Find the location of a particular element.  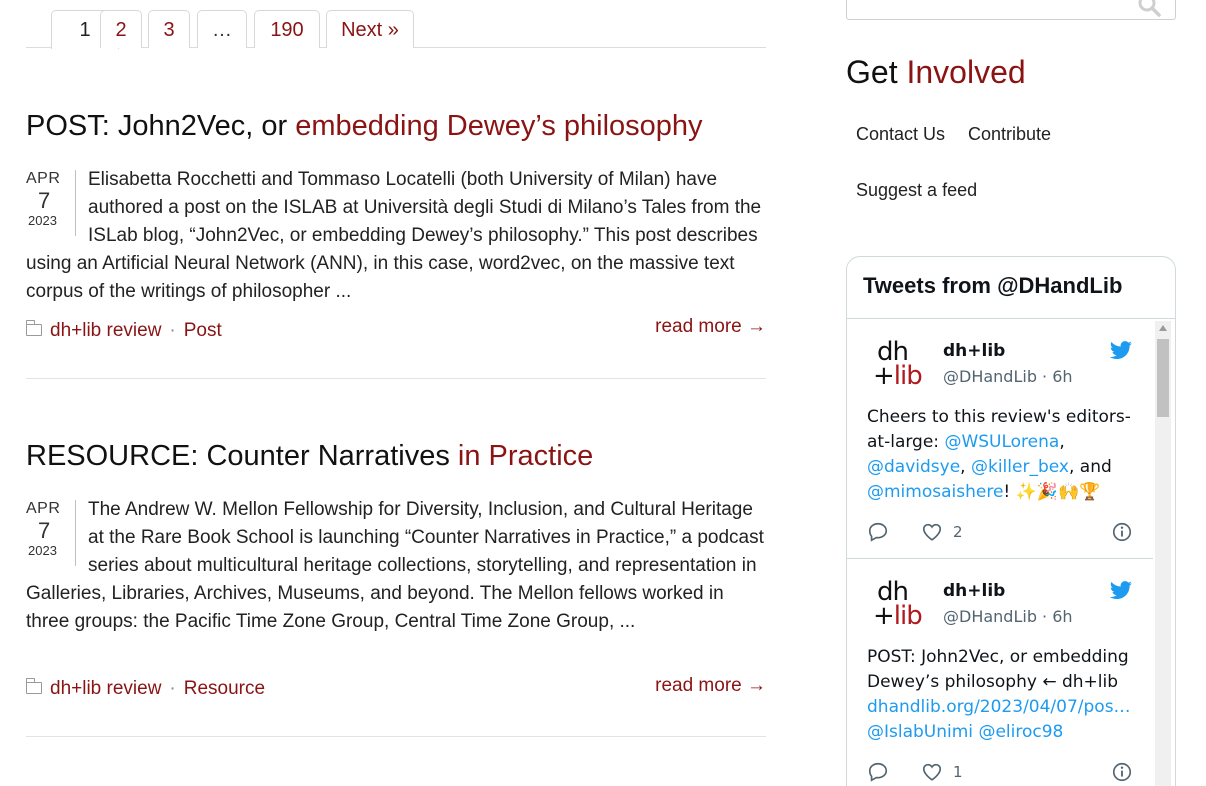

post-title: RESOURCE: Counter Narratives in Practice is located at coordinates (309, 456).